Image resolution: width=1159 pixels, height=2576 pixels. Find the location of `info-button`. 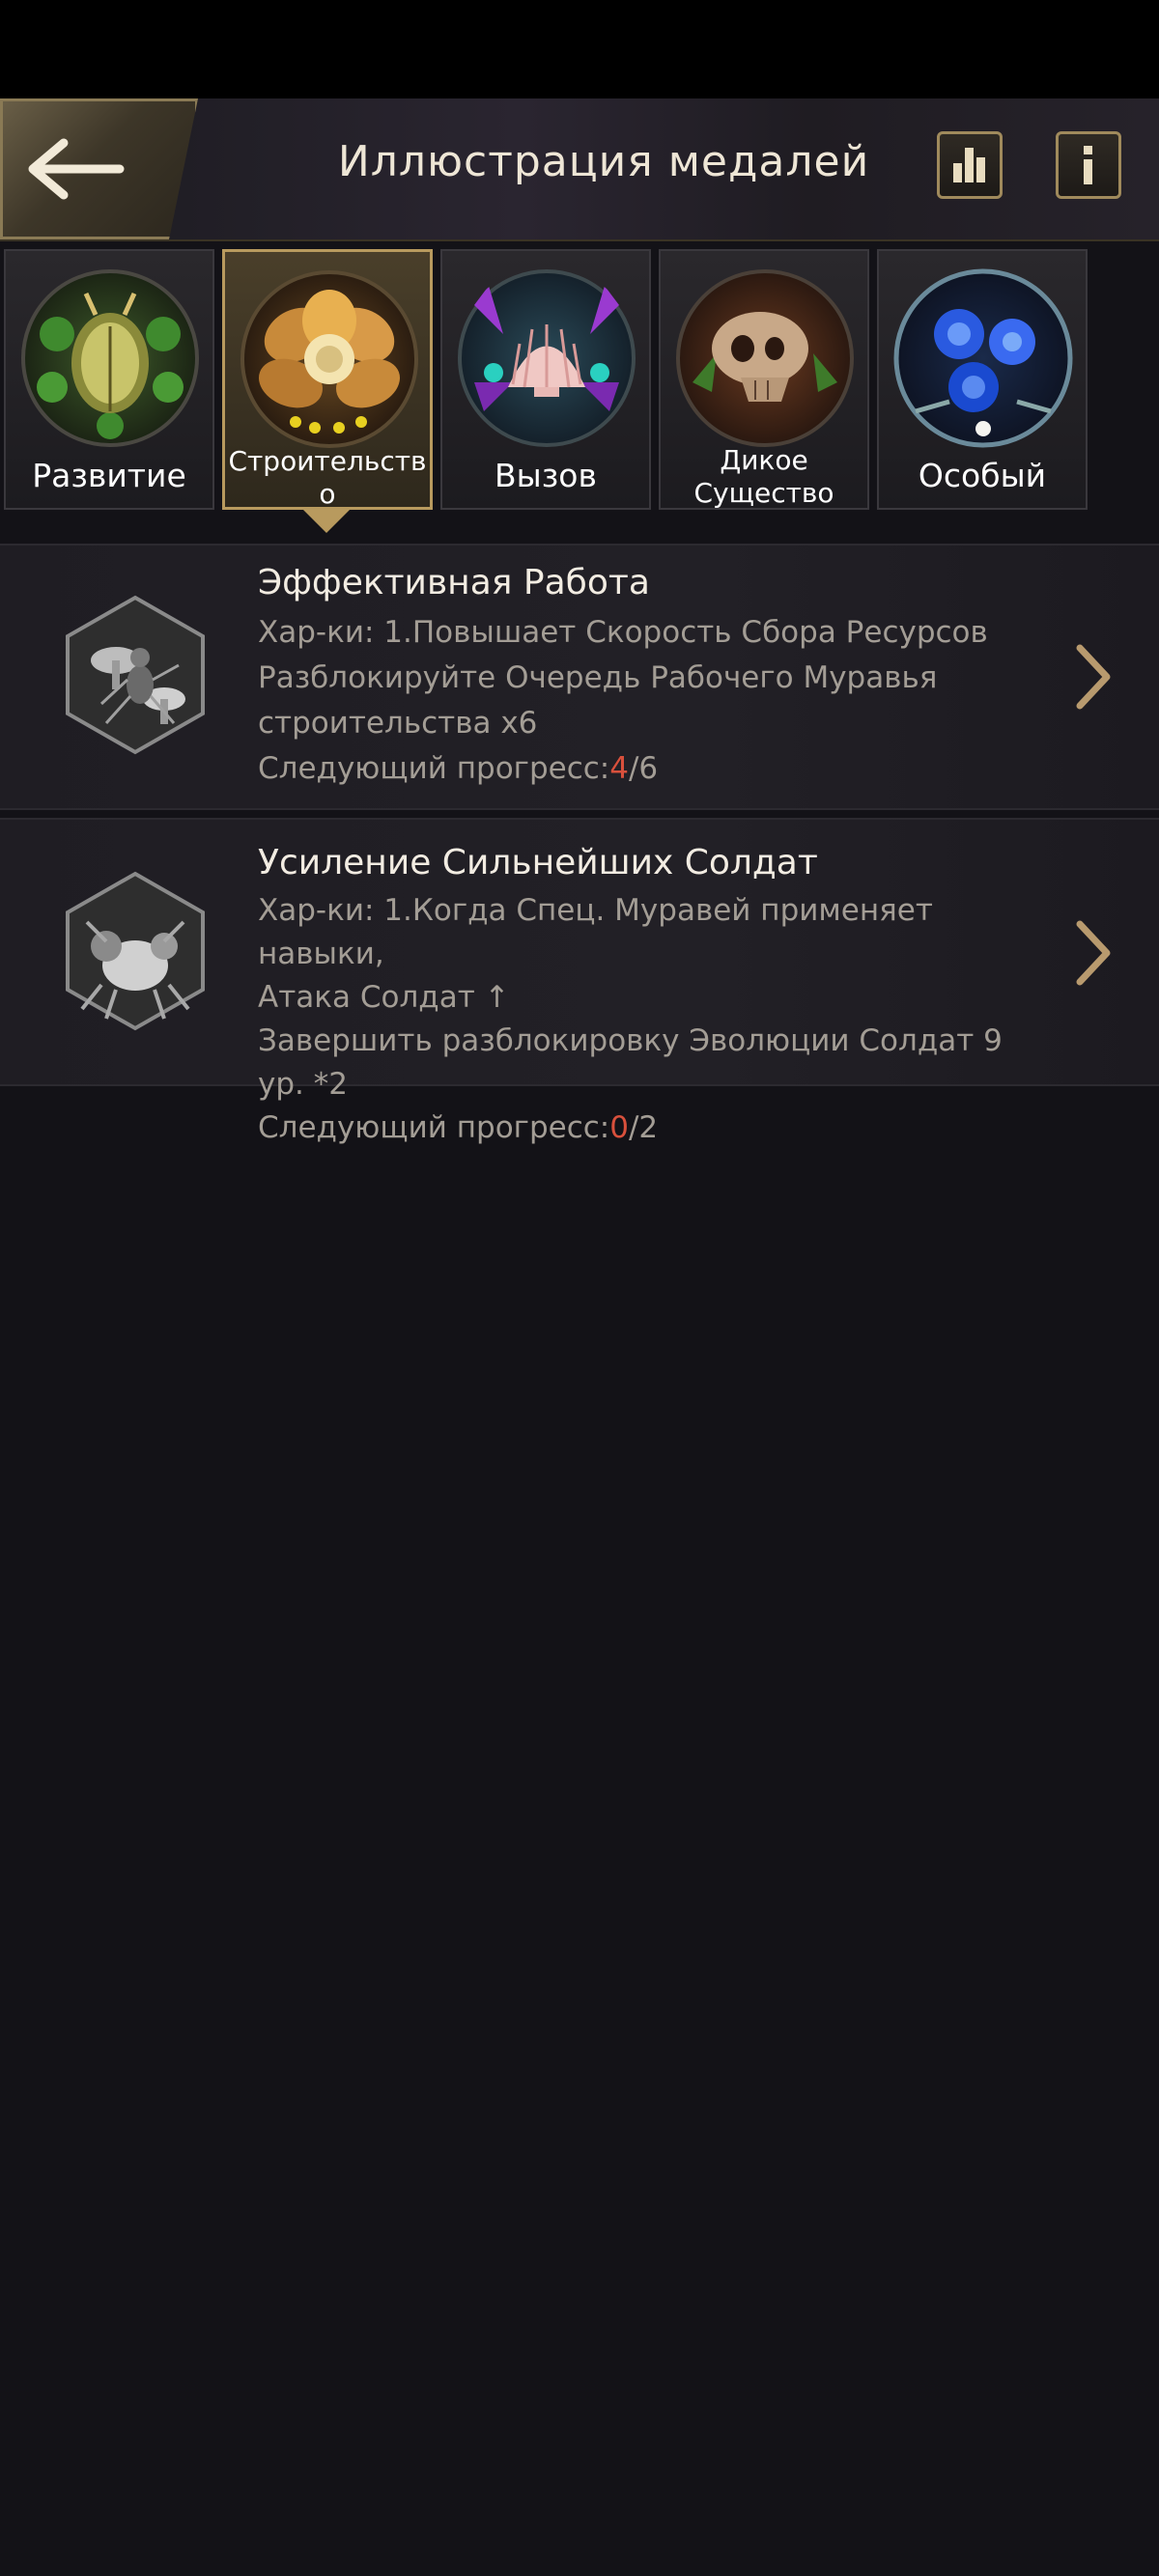

info-button is located at coordinates (1089, 165).